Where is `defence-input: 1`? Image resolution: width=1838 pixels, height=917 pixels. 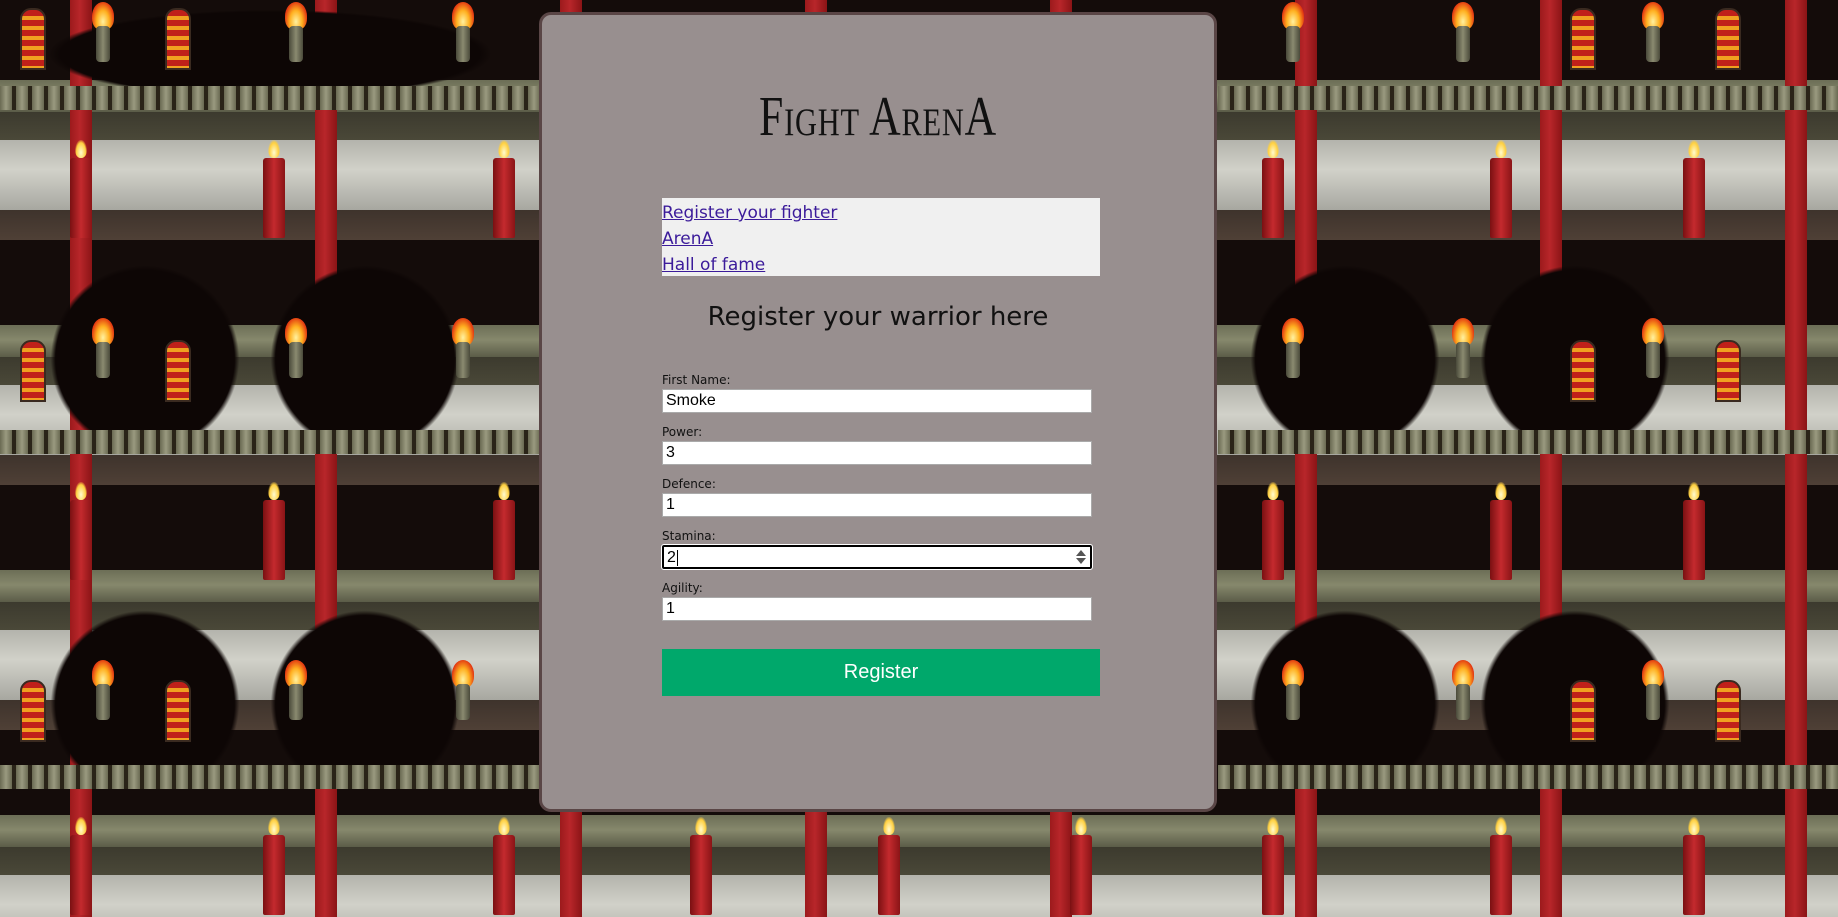 defence-input: 1 is located at coordinates (877, 505).